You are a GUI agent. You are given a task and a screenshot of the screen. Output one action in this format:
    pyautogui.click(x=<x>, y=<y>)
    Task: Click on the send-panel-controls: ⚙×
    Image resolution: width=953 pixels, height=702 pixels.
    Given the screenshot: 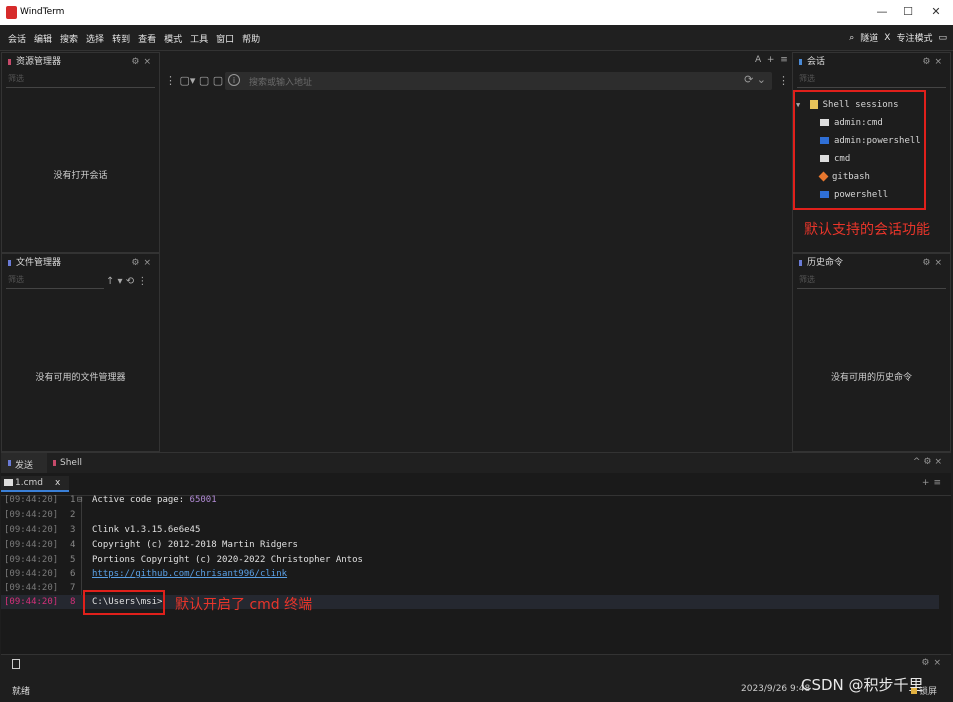 What is the action you would take?
    pyautogui.click(x=933, y=663)
    